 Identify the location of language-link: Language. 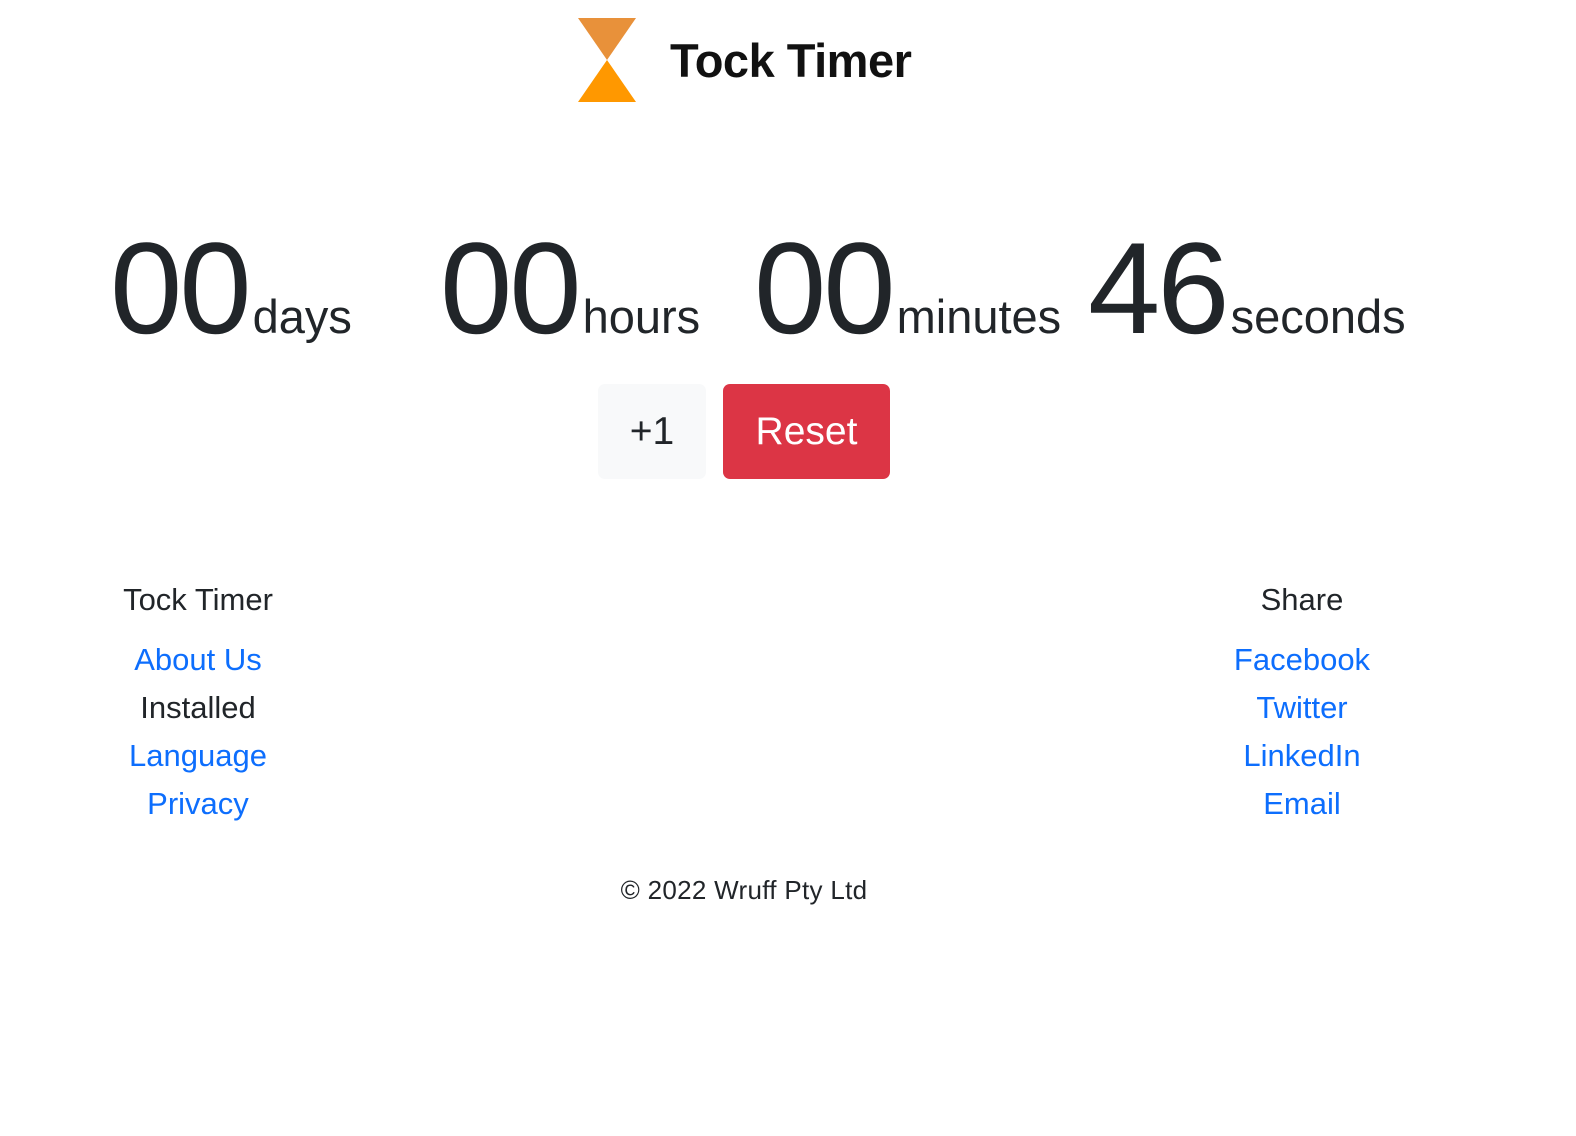
(198, 755).